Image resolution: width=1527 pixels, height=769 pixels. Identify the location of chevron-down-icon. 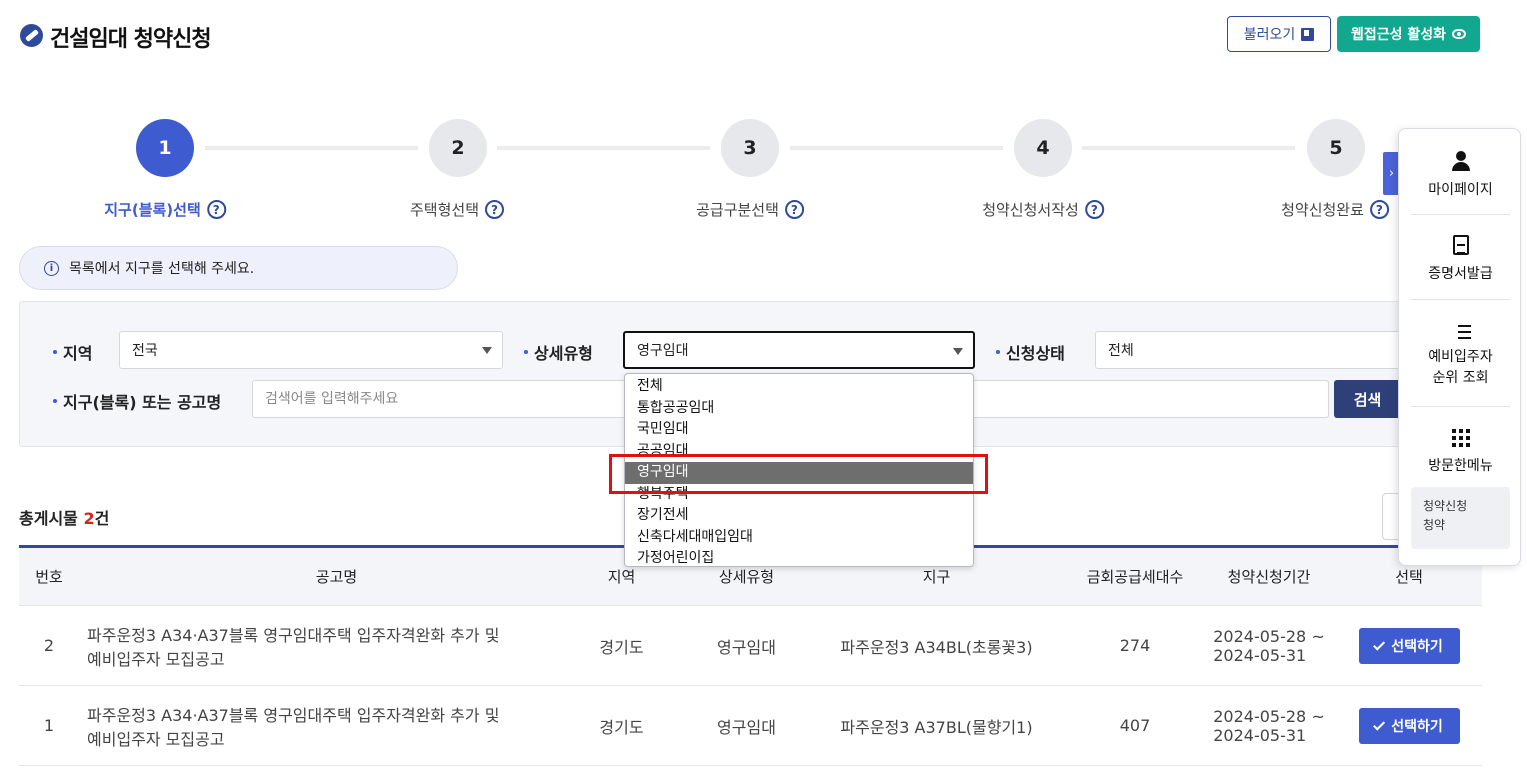
(958, 351).